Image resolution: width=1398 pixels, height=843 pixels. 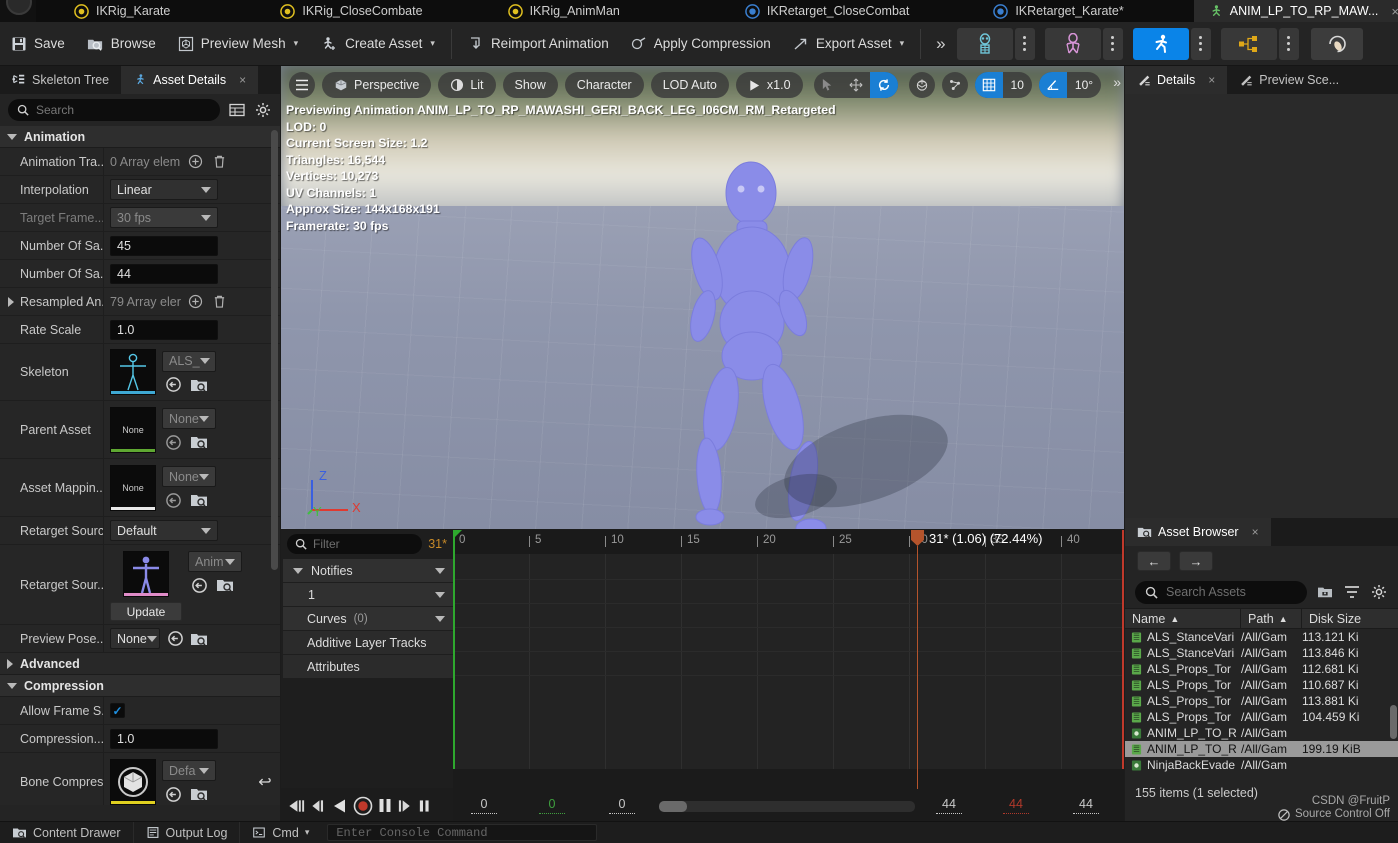 What do you see at coordinates (265, 782) in the screenshot?
I see `revert-to-default-icon: ↩` at bounding box center [265, 782].